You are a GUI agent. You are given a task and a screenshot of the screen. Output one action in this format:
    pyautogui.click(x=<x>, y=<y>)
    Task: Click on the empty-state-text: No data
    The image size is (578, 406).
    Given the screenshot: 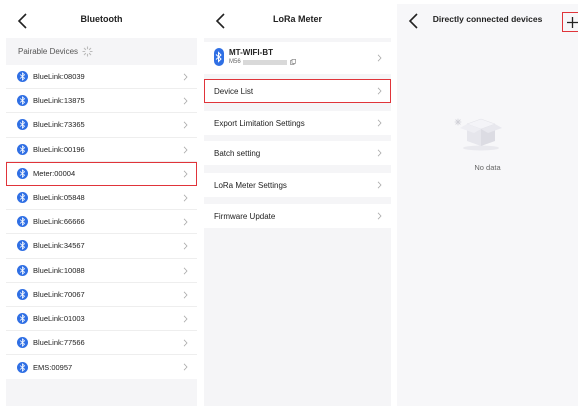 What is the action you would take?
    pyautogui.click(x=487, y=167)
    